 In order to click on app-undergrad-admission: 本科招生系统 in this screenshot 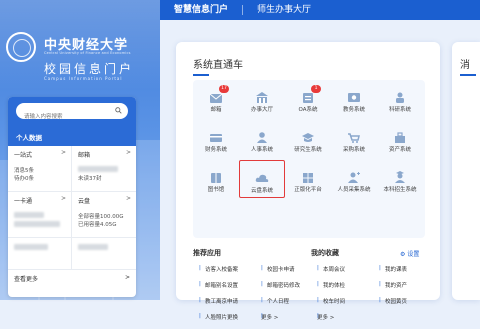, I will do `click(400, 179)`.